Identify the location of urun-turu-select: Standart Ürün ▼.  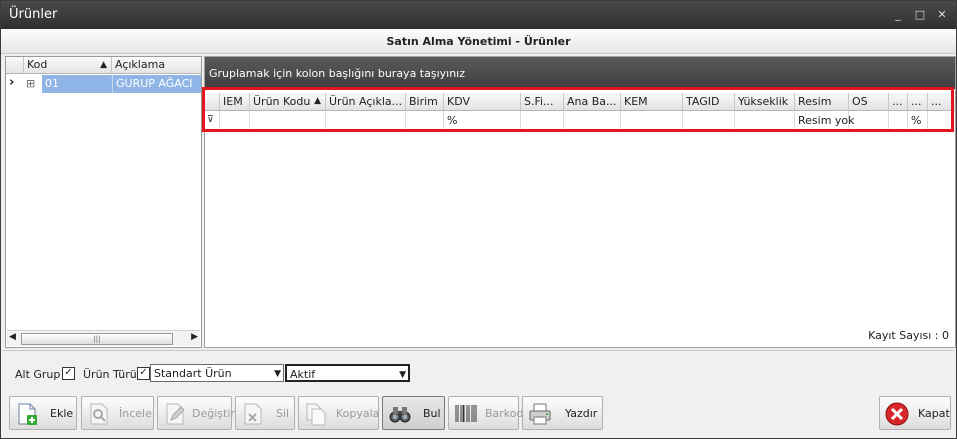
(217, 373).